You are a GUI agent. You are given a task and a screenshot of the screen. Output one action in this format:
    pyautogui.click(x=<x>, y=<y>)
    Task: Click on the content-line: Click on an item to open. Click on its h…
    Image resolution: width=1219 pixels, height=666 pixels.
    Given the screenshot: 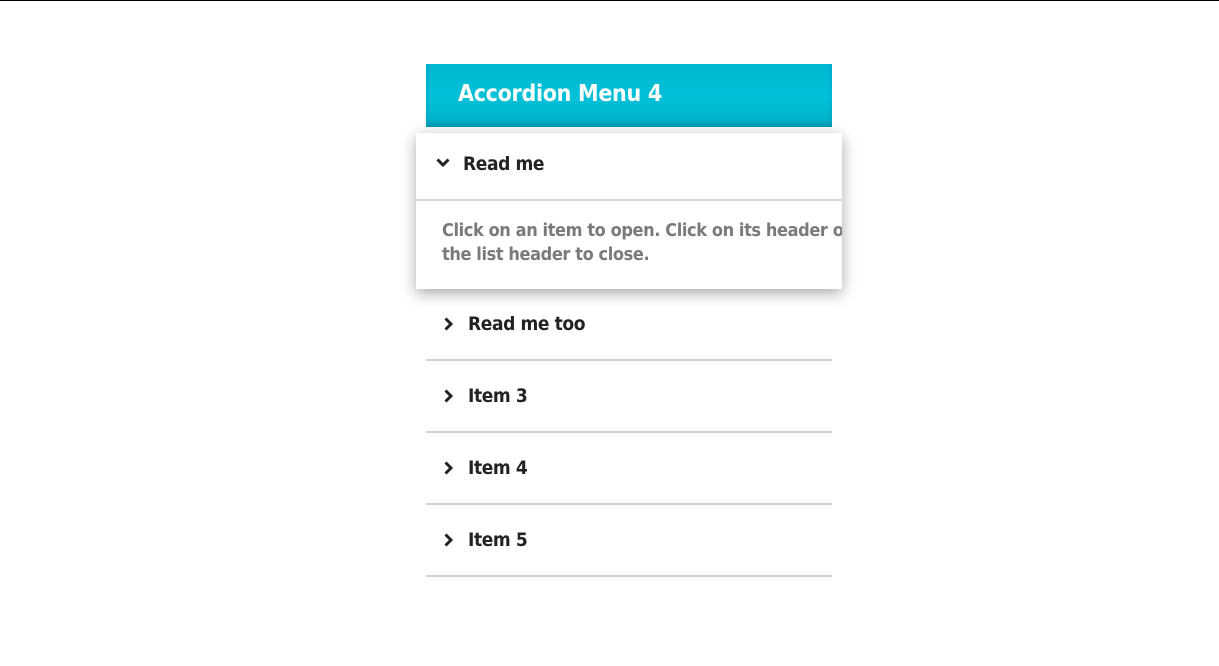 What is the action you would take?
    pyautogui.click(x=642, y=230)
    